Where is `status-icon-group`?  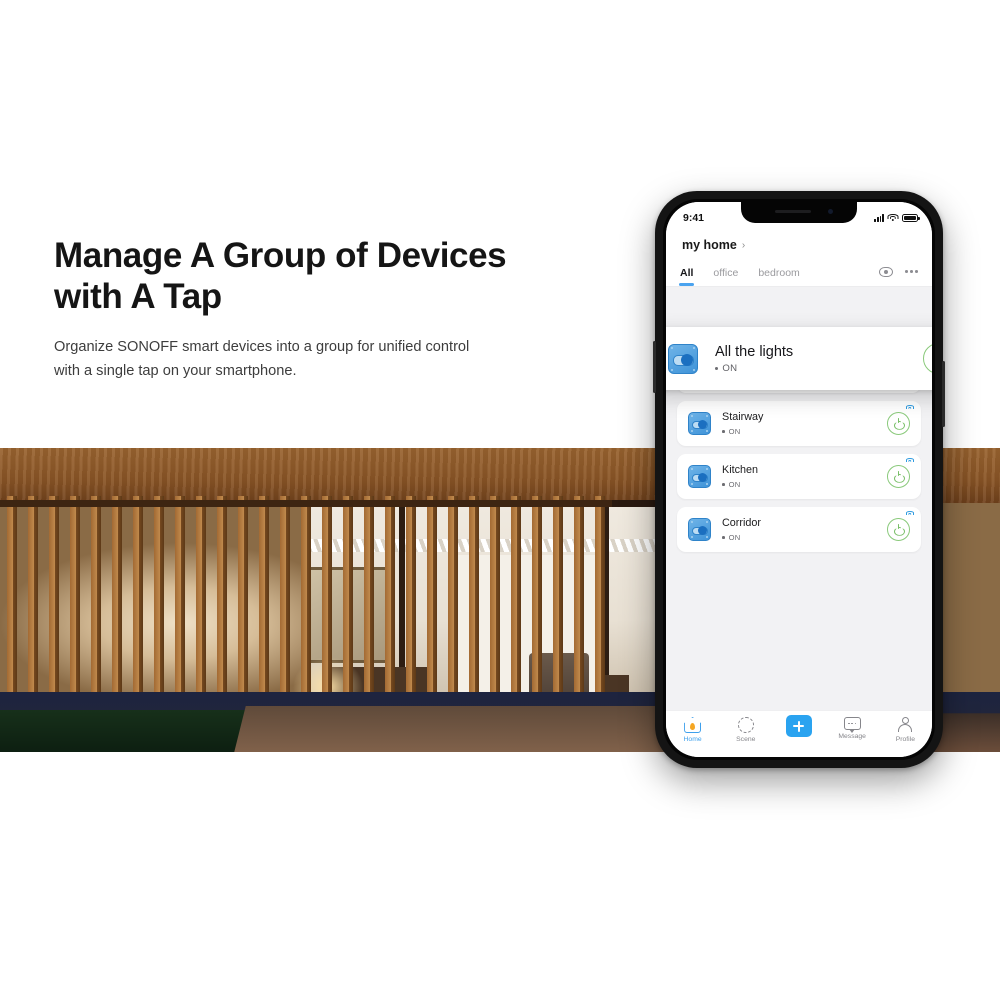 status-icon-group is located at coordinates (897, 217).